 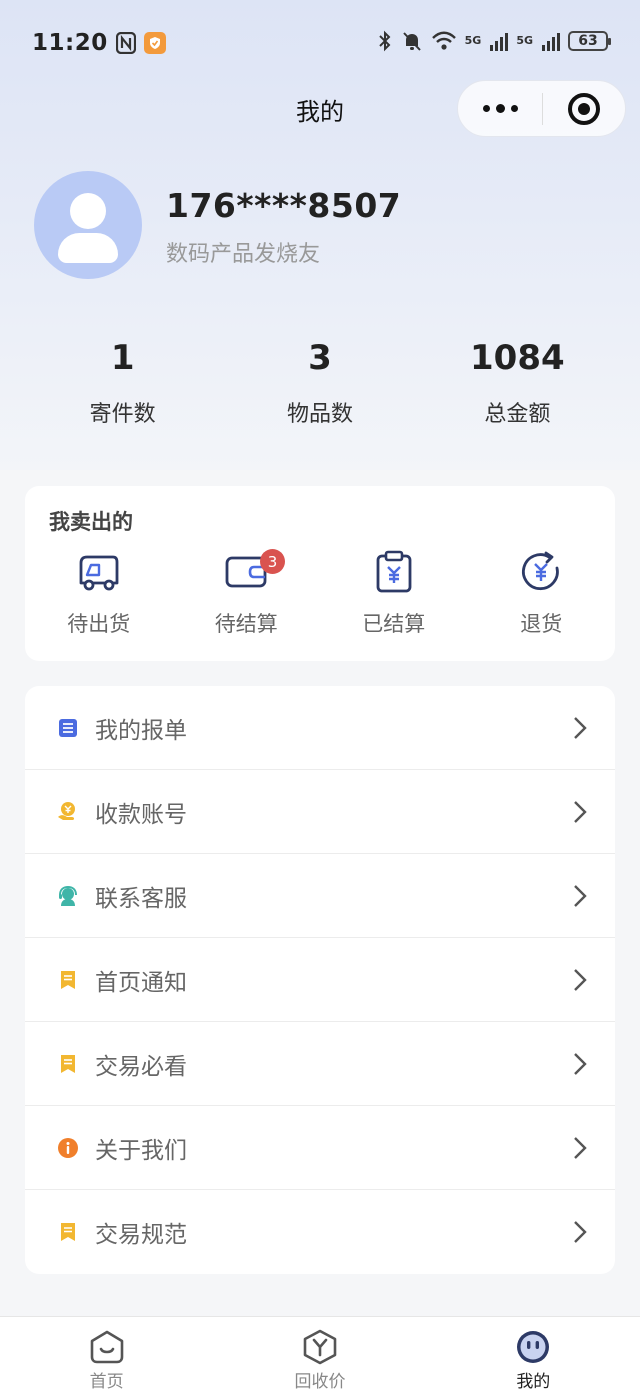 What do you see at coordinates (499, 41) in the screenshot?
I see `signal-icon` at bounding box center [499, 41].